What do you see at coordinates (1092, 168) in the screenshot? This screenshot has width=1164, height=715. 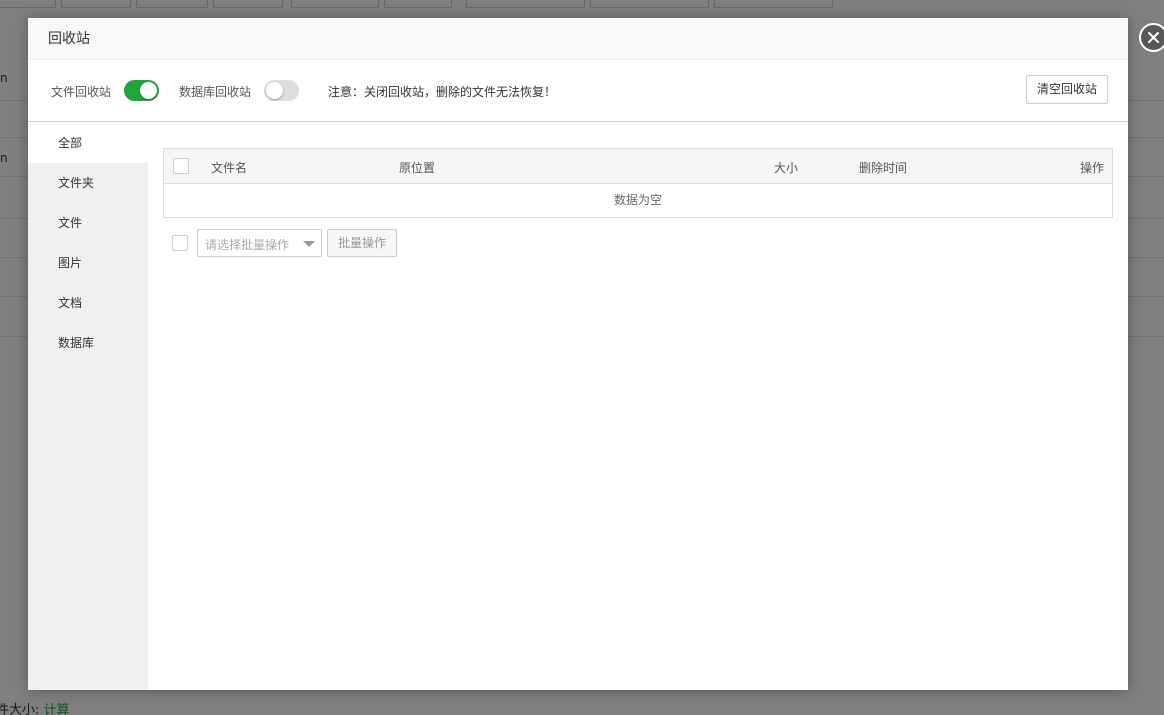 I see `column-actions: 操作` at bounding box center [1092, 168].